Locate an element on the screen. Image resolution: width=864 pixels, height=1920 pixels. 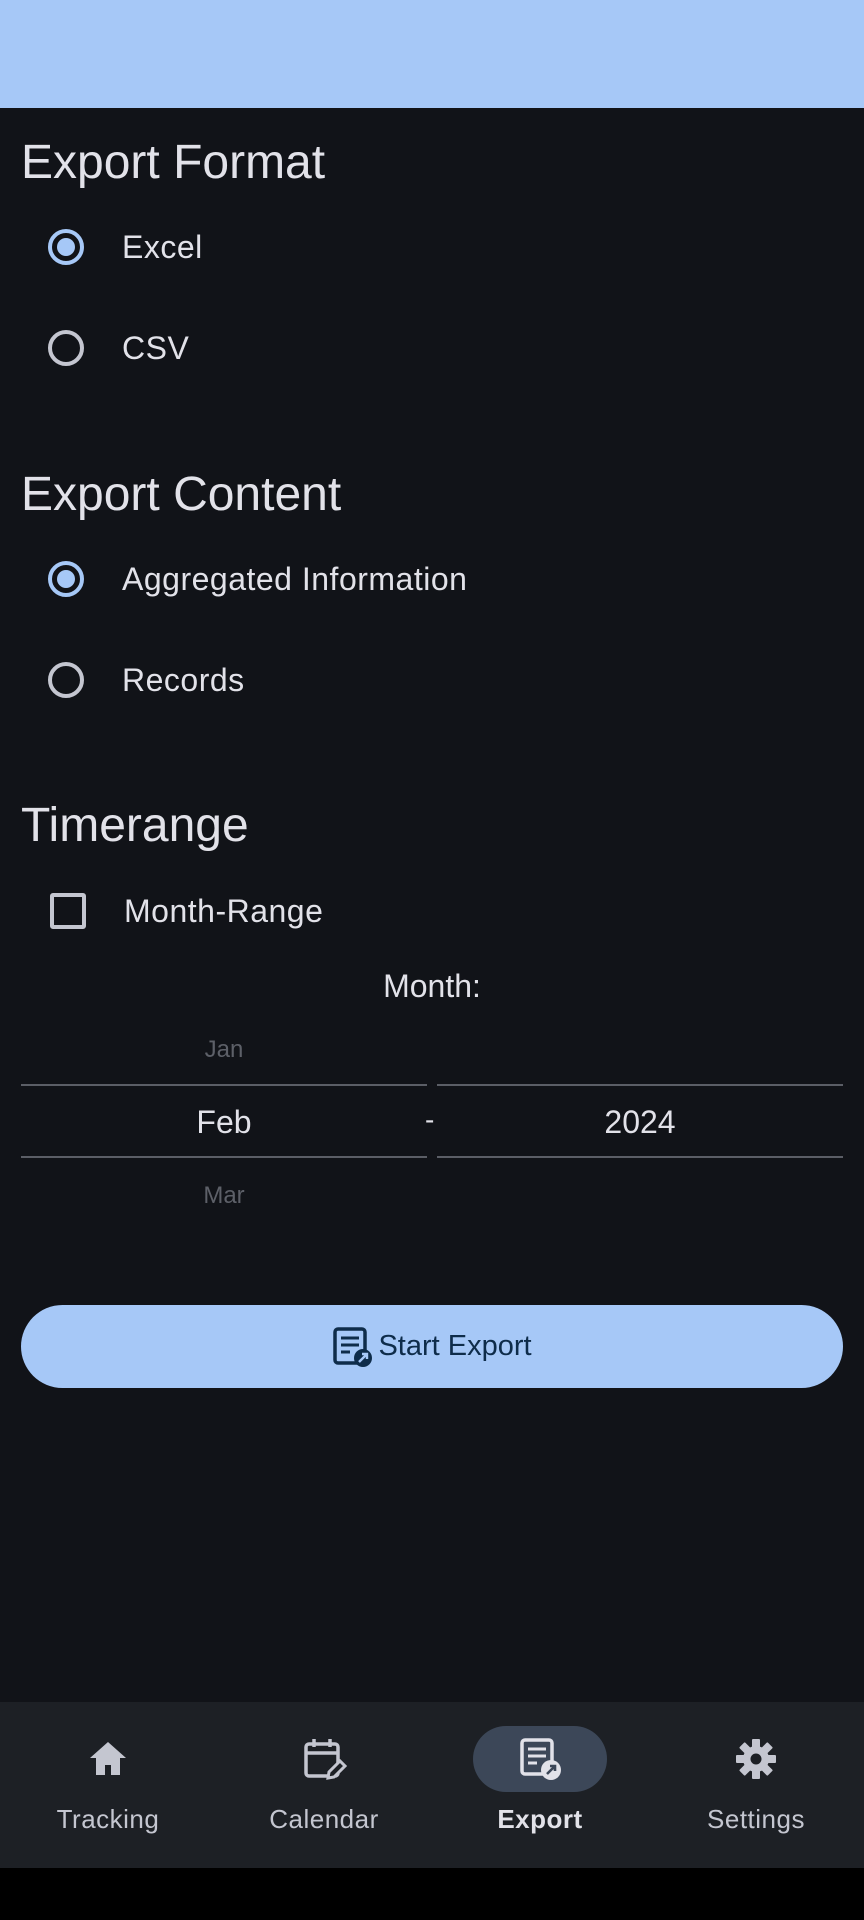
radio-option-excel: Excel is located at coordinates (125, 247).